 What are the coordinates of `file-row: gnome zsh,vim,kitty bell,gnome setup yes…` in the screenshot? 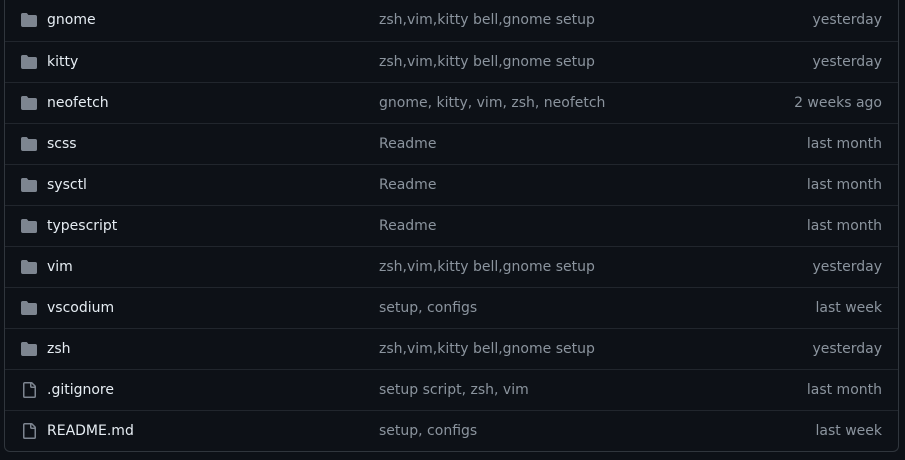 It's located at (451, 20).